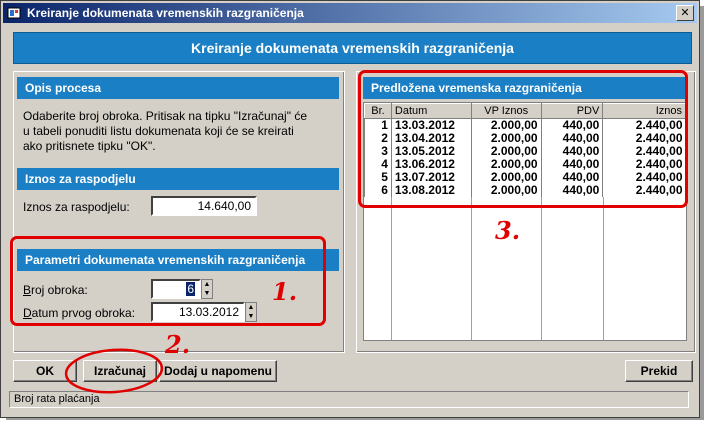 The width and height of the screenshot is (710, 424). I want to click on opis-text-line-3: ako pritisnete tipku "OK"., so click(89, 146).